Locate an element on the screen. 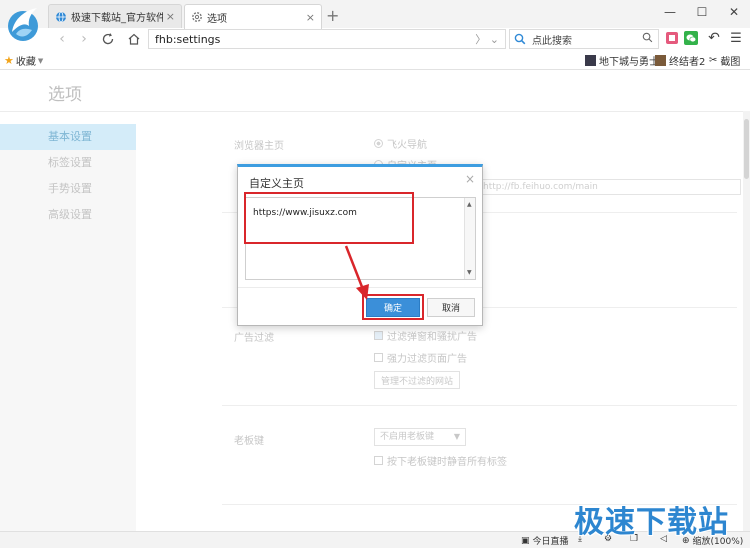 The image size is (750, 548). bookmark-item: 地下城与勇士 is located at coordinates (622, 60).